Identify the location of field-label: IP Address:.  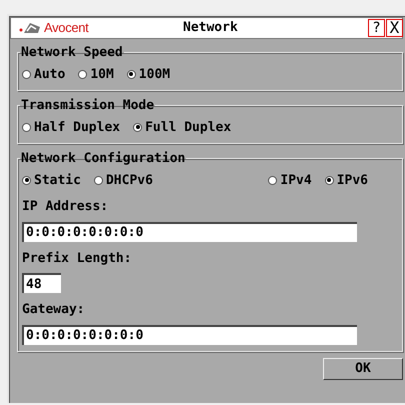
(66, 207).